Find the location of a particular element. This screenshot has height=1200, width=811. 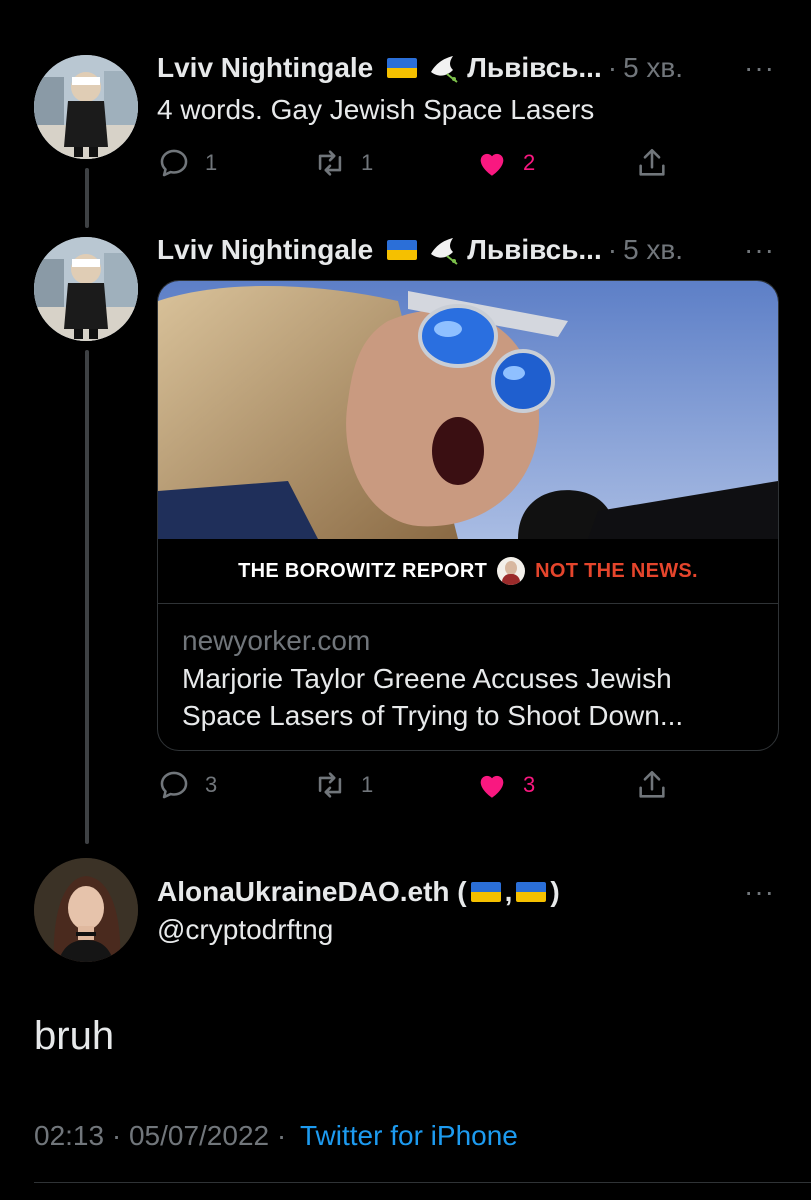

reply-button: 3 is located at coordinates (187, 785).